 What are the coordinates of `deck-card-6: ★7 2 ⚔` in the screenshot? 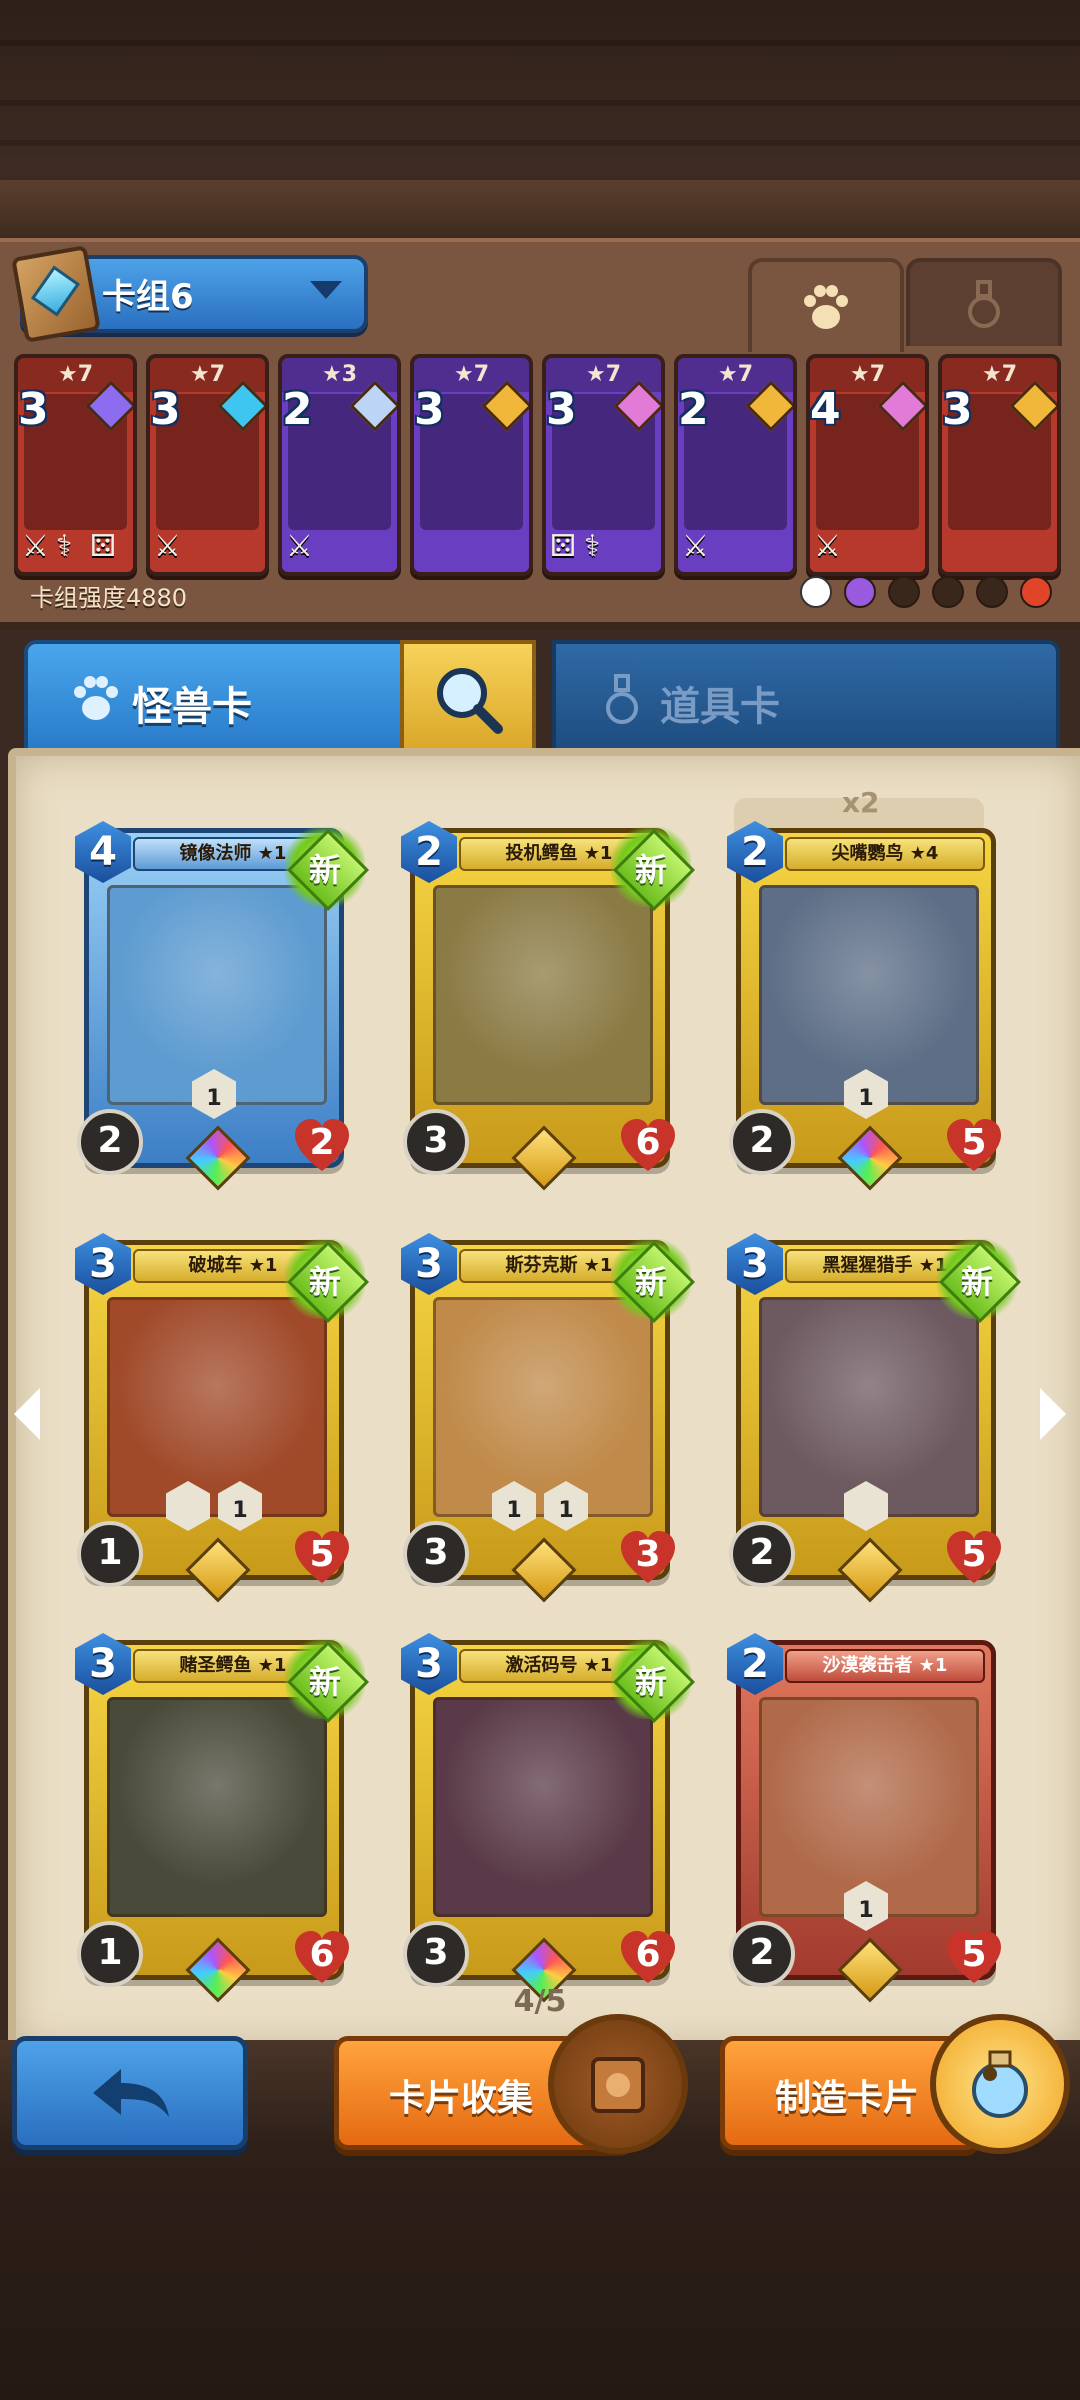 It's located at (735, 465).